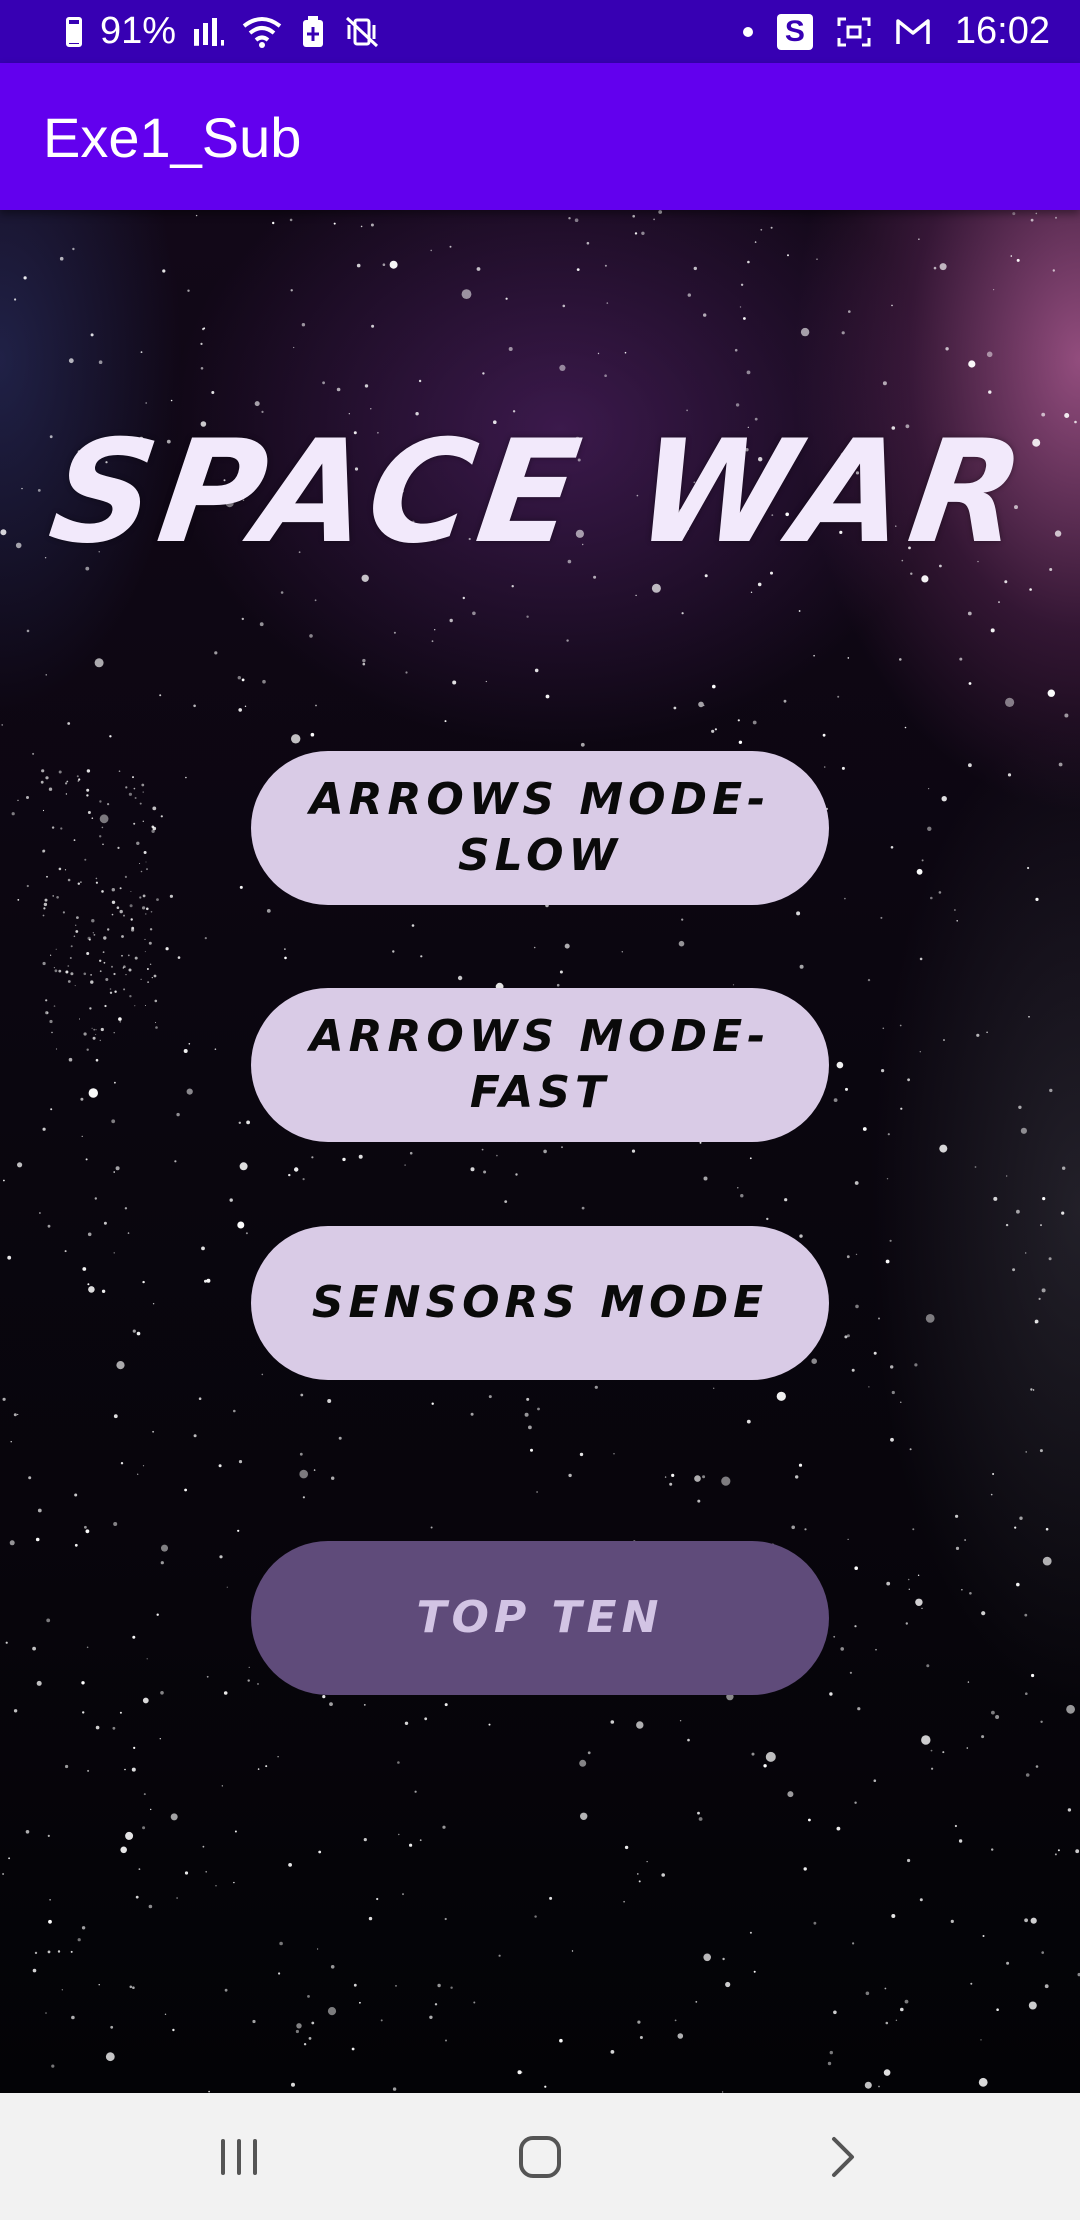 The height and width of the screenshot is (2220, 1080). I want to click on vibrate-mute-icon, so click(362, 31).